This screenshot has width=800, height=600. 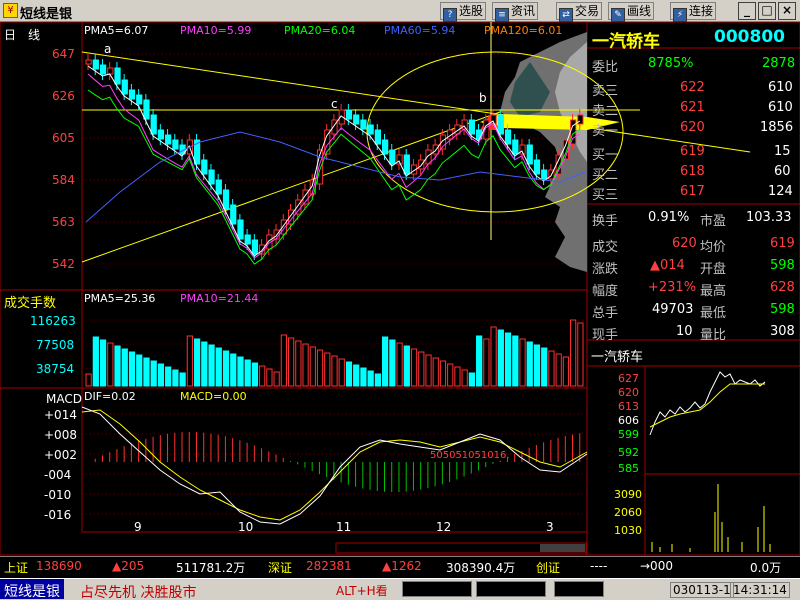 I want to click on intraday-vol-tick: 2060, so click(x=628, y=512).